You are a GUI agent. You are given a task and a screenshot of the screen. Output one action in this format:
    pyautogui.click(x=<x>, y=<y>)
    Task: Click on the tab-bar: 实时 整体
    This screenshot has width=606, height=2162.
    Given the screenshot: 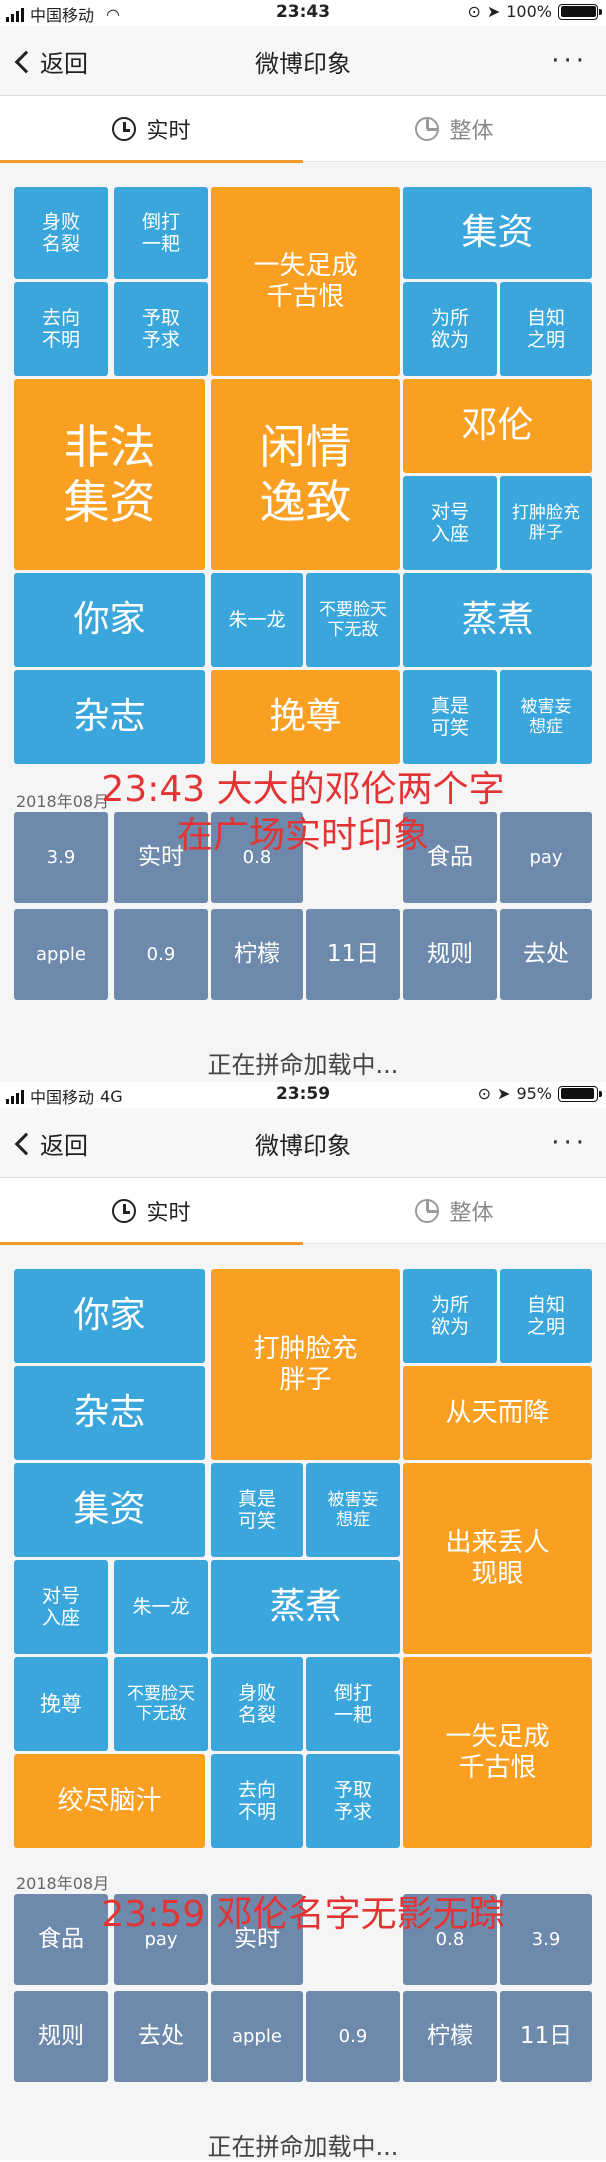 What is the action you would take?
    pyautogui.click(x=303, y=1211)
    